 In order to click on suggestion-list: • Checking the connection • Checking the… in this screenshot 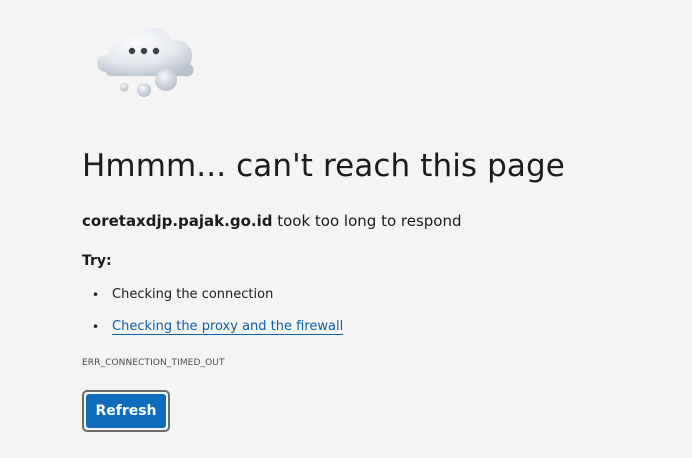, I will do `click(213, 316)`.